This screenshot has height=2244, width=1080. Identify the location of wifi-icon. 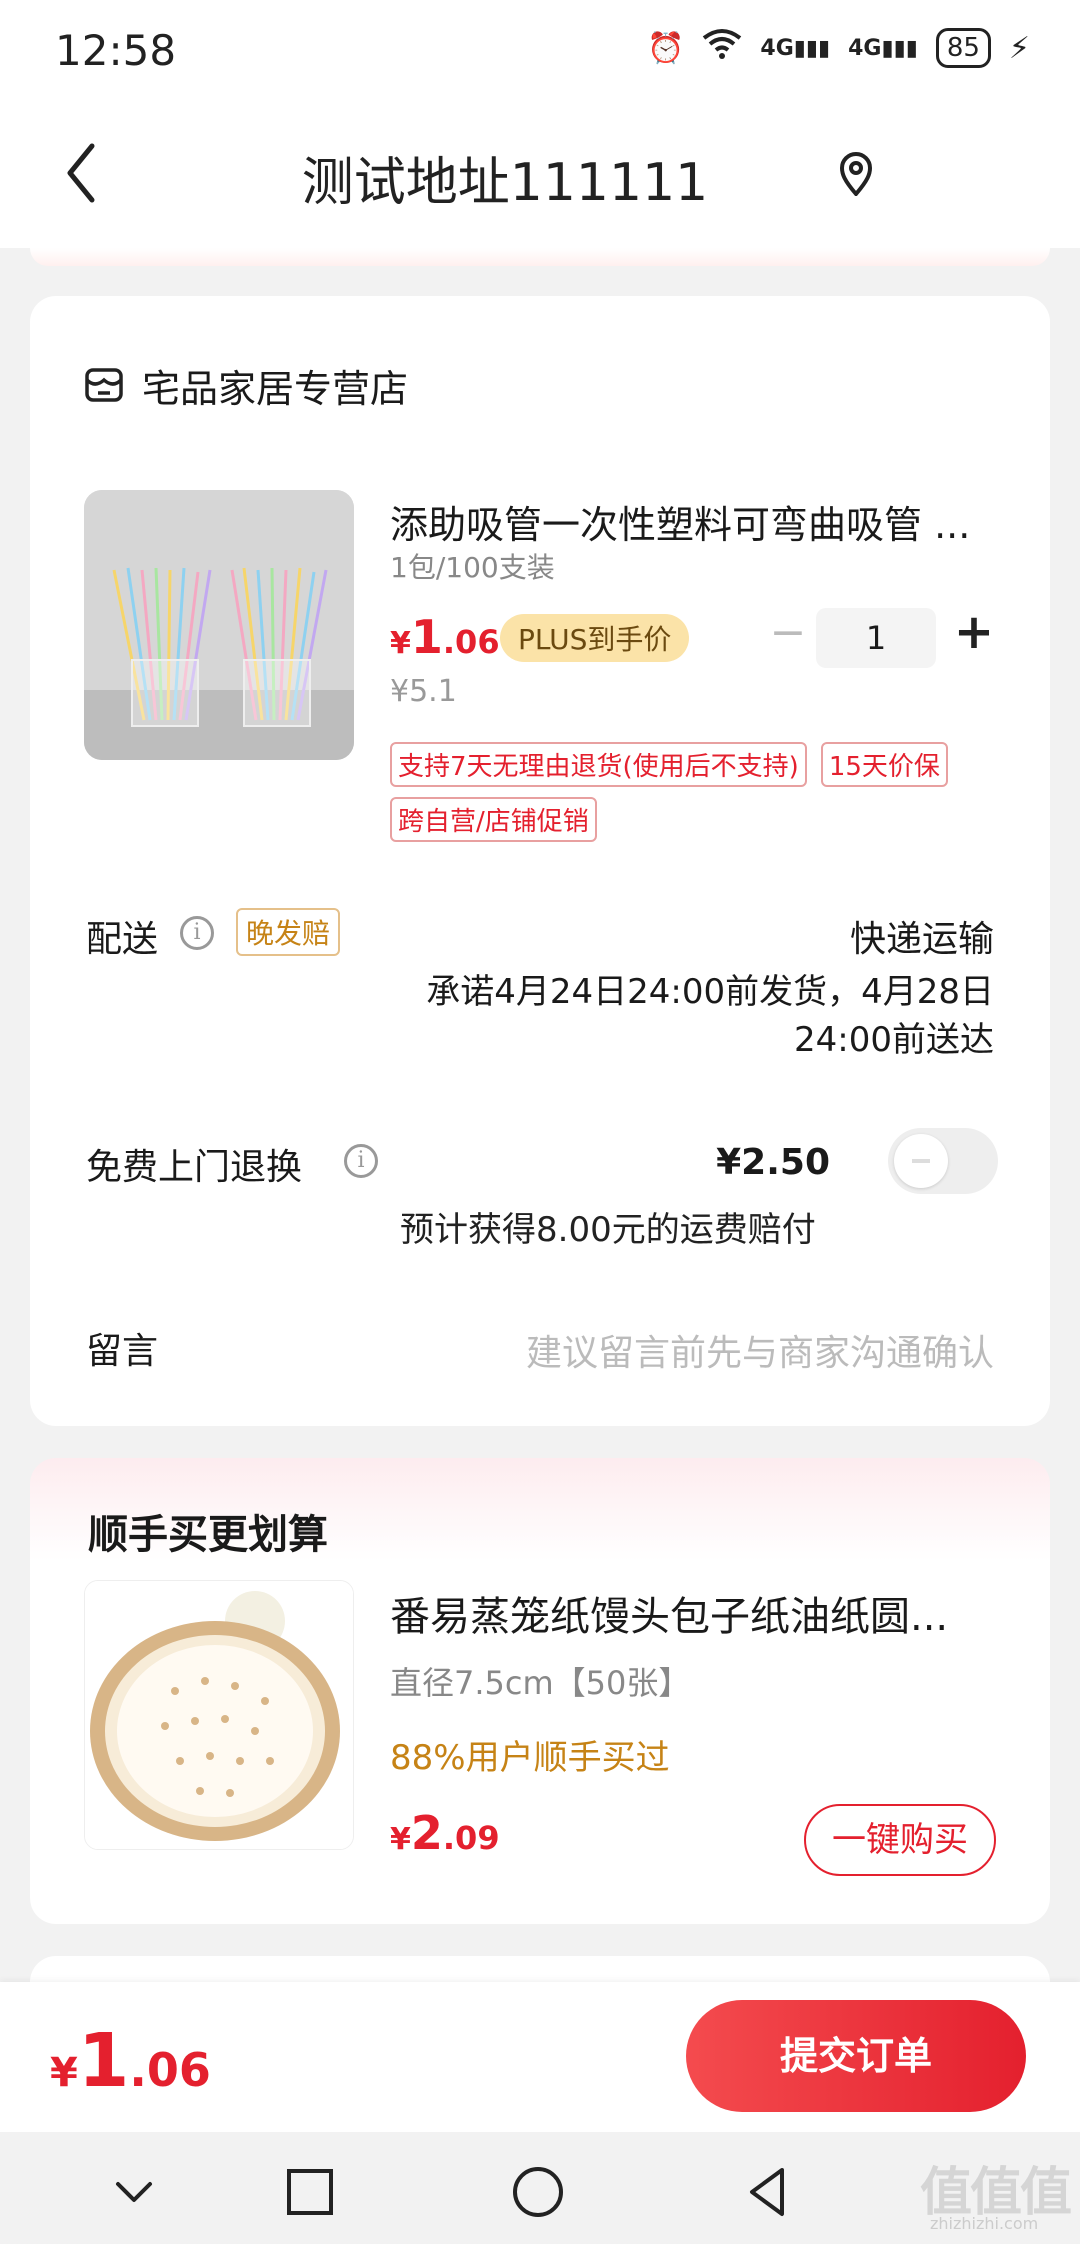
(722, 48).